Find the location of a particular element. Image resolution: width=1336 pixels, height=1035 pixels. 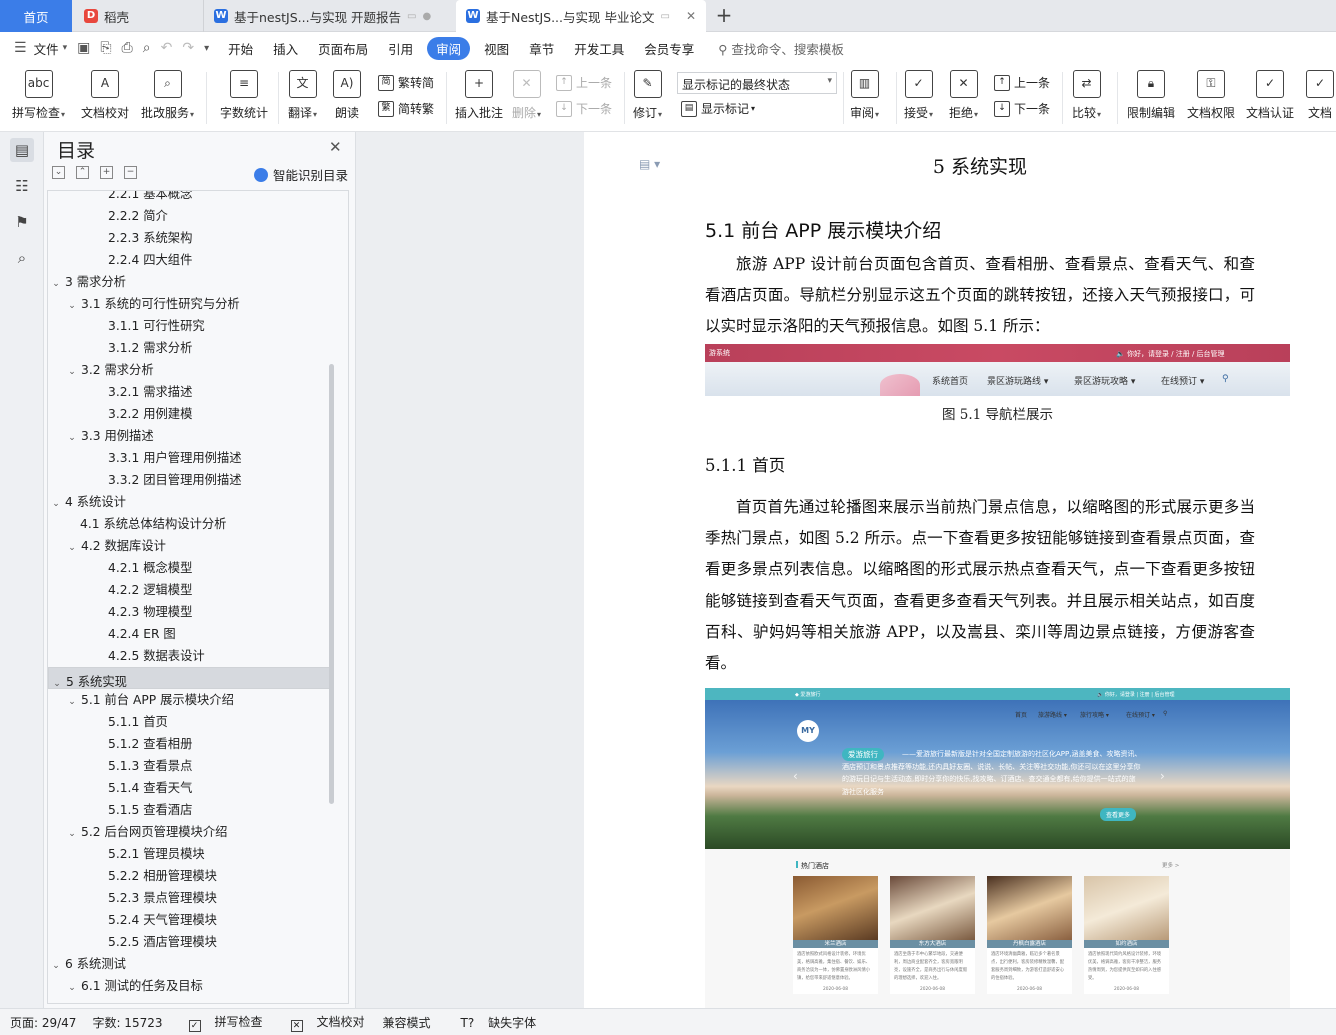

prev-comment-button: ↑ 上一条 is located at coordinates (584, 82).